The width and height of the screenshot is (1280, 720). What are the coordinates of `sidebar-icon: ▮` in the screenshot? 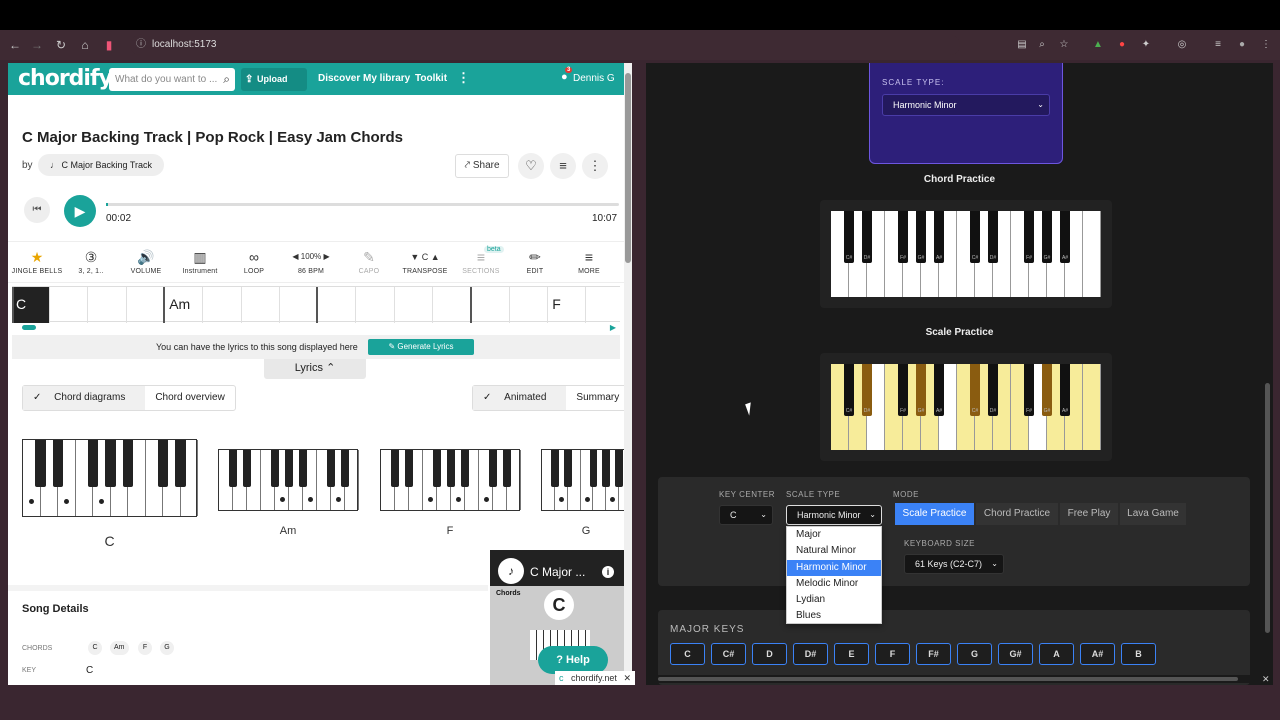 It's located at (109, 45).